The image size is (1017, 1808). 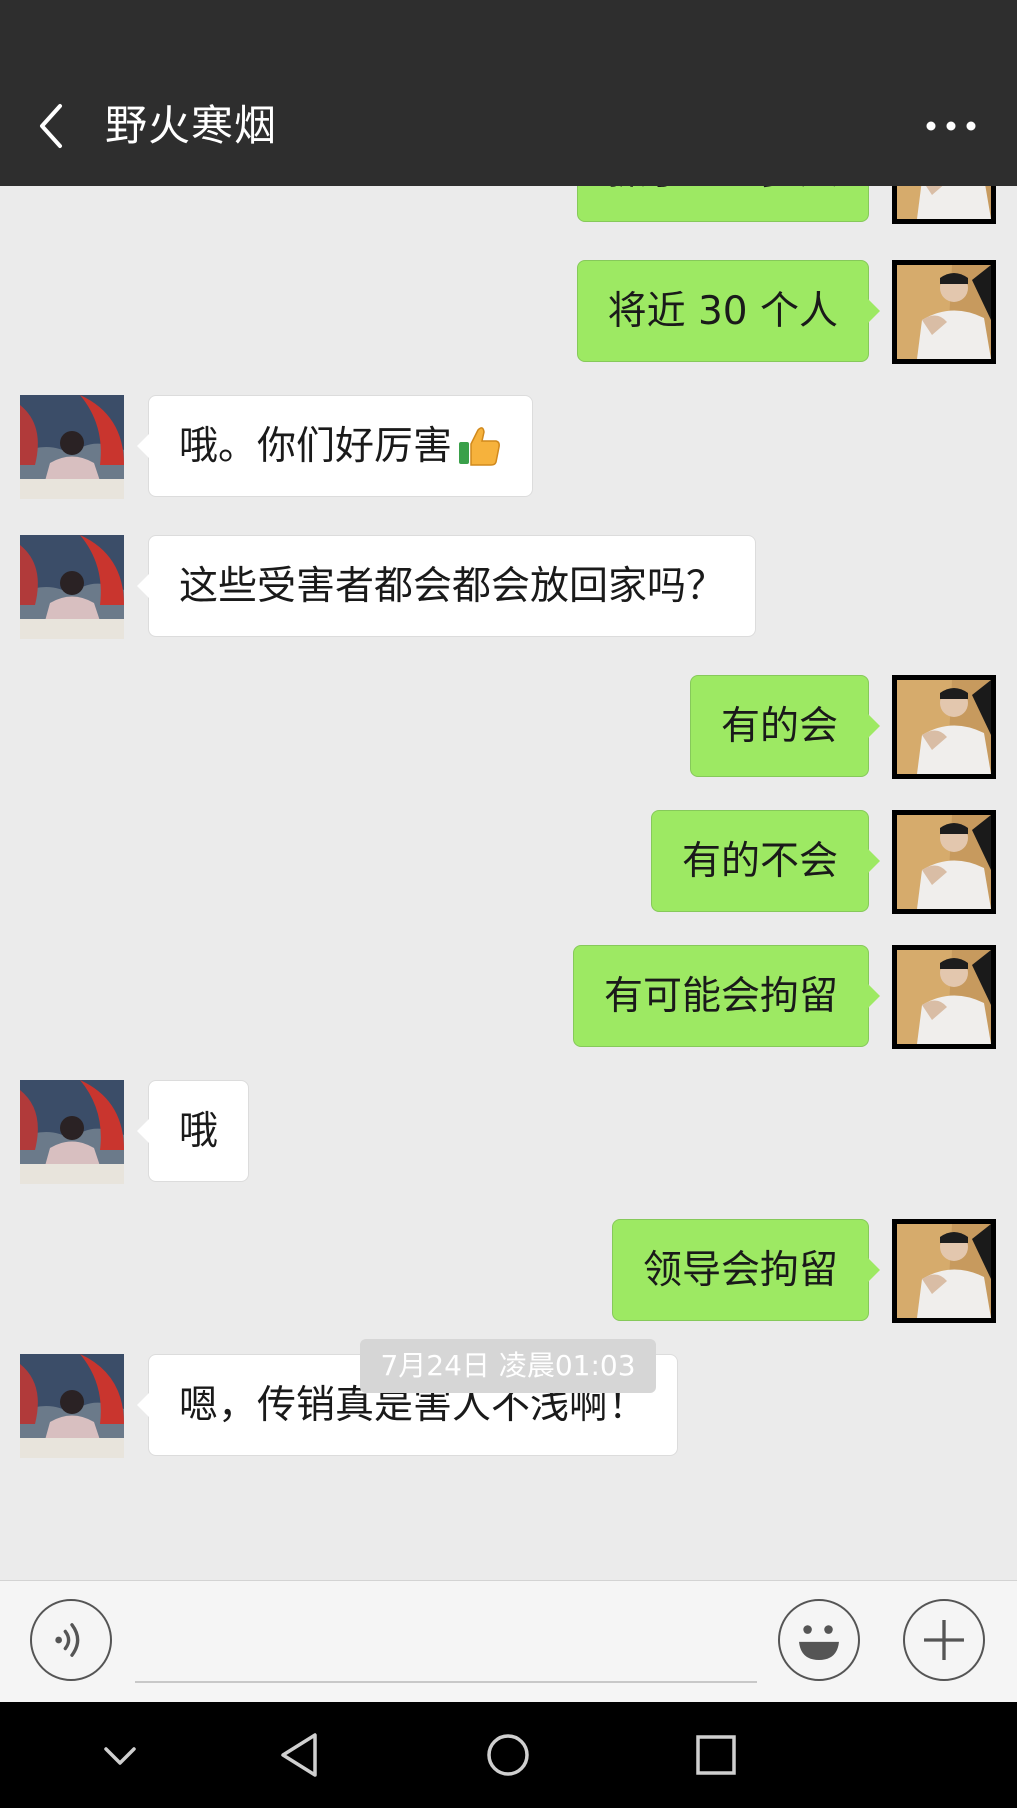 I want to click on sent-message-bubble: 将近 30 个人, so click(x=728, y=311).